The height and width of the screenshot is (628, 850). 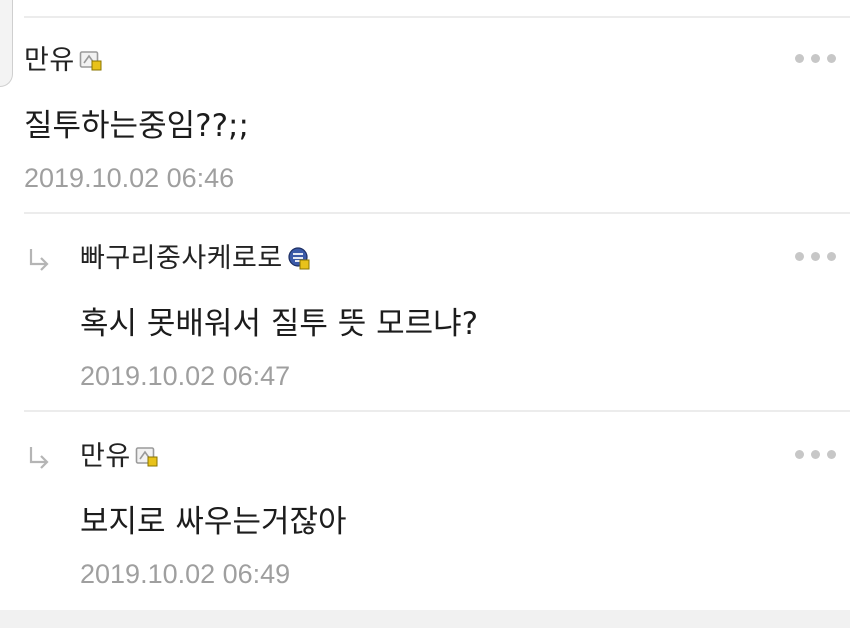 I want to click on comment-text: 보지로 싸우는거잖아, so click(x=213, y=522).